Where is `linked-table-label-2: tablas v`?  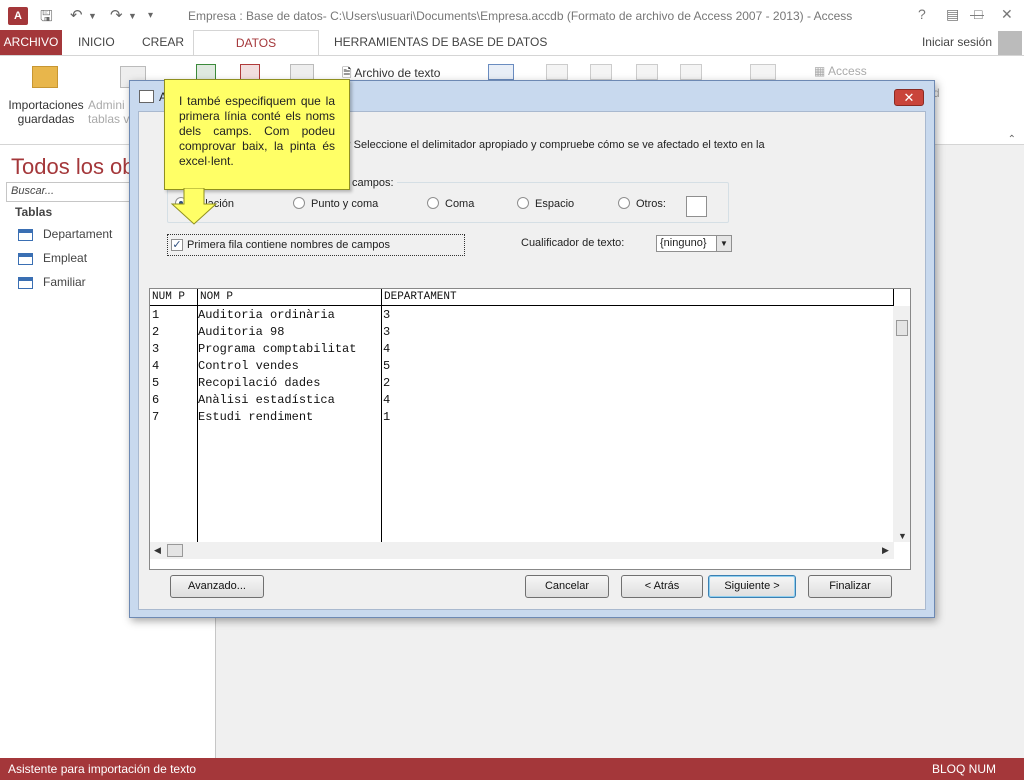 linked-table-label-2: tablas v is located at coordinates (109, 119).